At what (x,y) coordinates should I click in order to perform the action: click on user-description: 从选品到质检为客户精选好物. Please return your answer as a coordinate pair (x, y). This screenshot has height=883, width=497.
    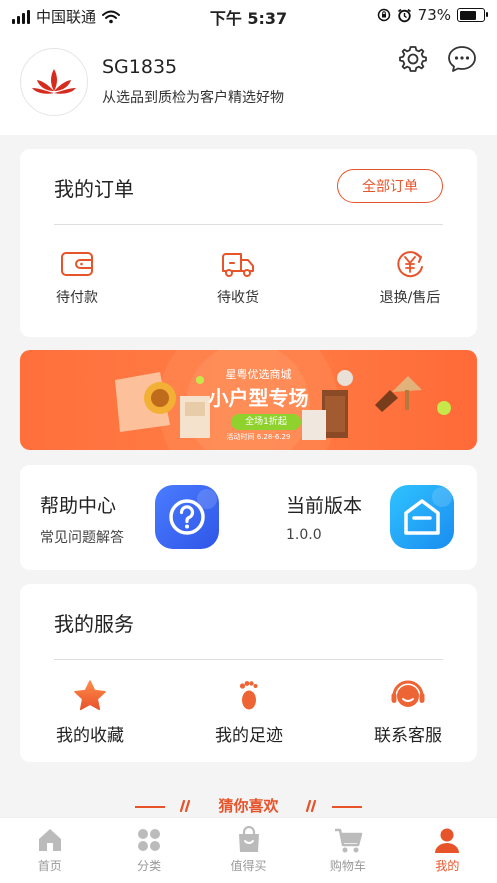
    Looking at the image, I should click on (193, 98).